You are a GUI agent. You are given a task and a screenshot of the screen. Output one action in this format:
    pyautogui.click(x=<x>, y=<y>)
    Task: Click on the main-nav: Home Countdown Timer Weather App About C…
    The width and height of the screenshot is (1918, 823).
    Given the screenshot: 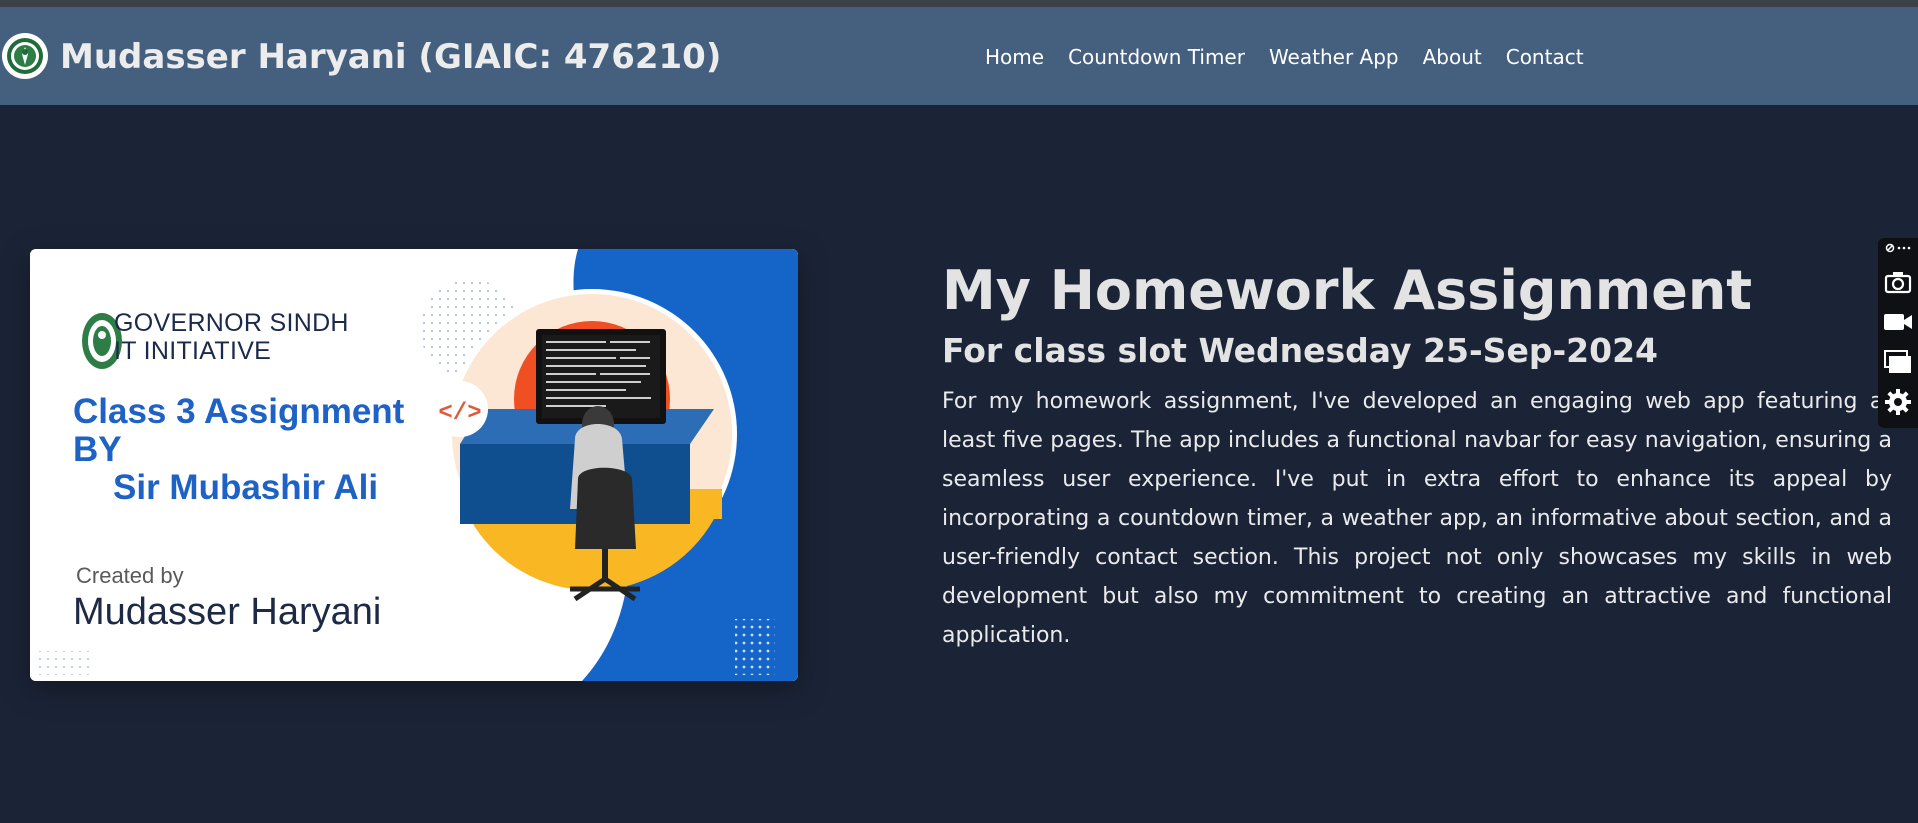 What is the action you would take?
    pyautogui.click(x=1284, y=57)
    